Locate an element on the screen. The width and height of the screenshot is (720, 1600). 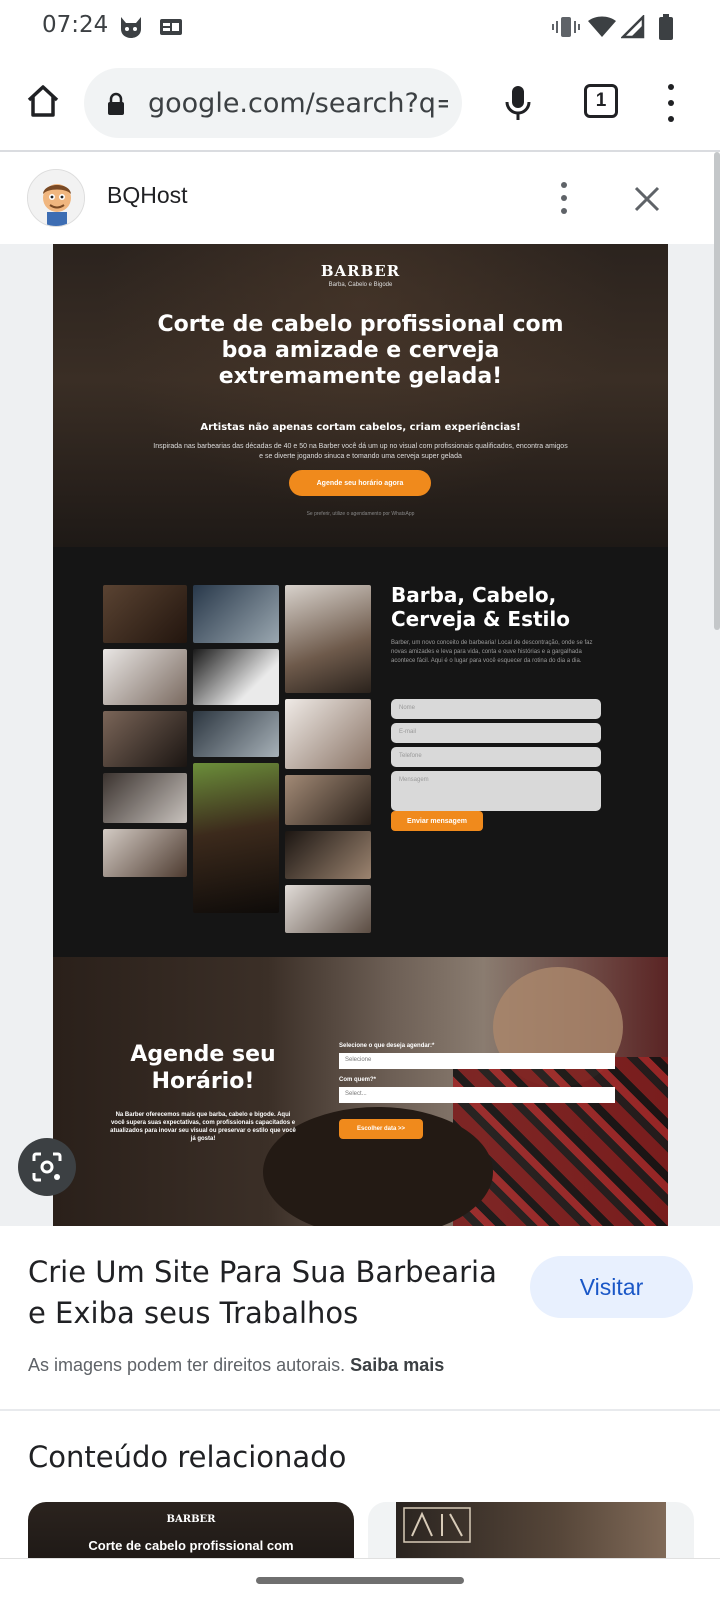
visit-button-label: Visitar is located at coordinates (611, 1286).